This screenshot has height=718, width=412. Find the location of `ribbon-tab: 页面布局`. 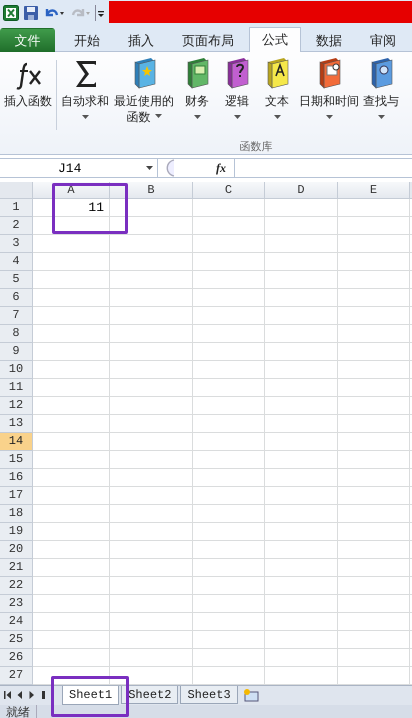

ribbon-tab: 页面布局 is located at coordinates (208, 40).